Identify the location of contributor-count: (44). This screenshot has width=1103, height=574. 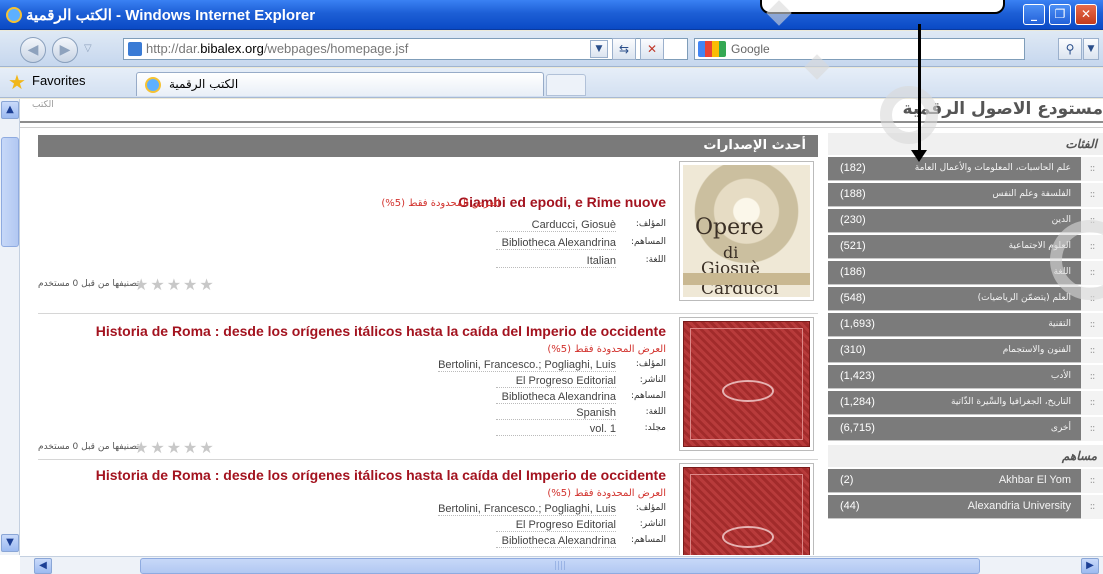
(850, 506).